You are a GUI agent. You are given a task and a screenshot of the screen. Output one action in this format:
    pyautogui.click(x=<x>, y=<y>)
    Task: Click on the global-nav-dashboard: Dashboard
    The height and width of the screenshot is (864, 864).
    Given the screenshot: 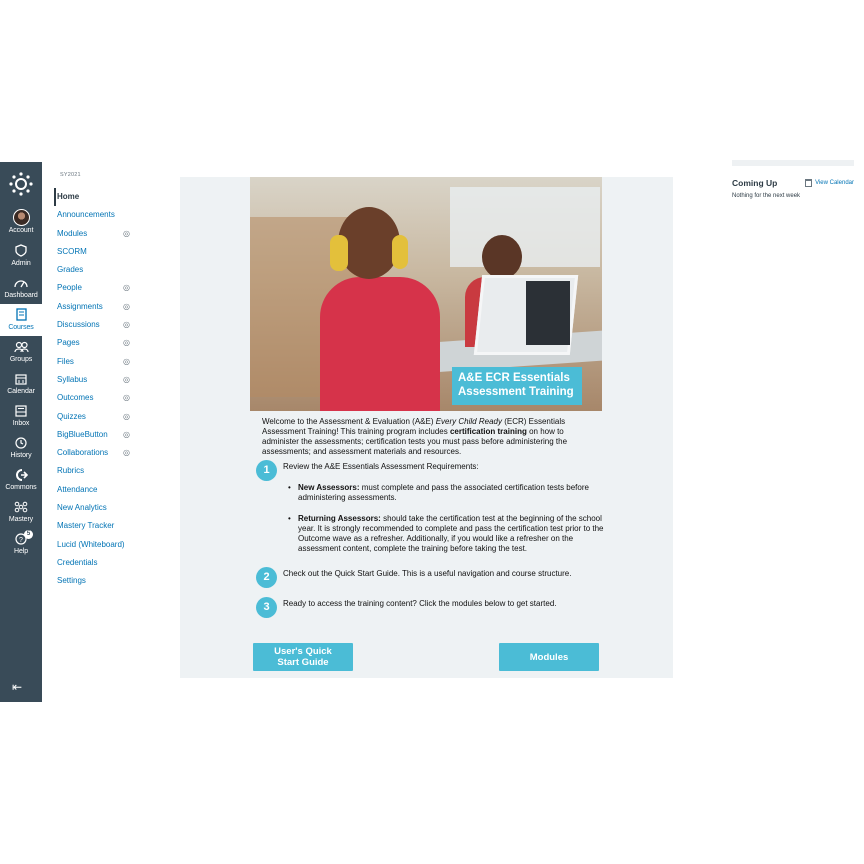 What is the action you would take?
    pyautogui.click(x=21, y=288)
    